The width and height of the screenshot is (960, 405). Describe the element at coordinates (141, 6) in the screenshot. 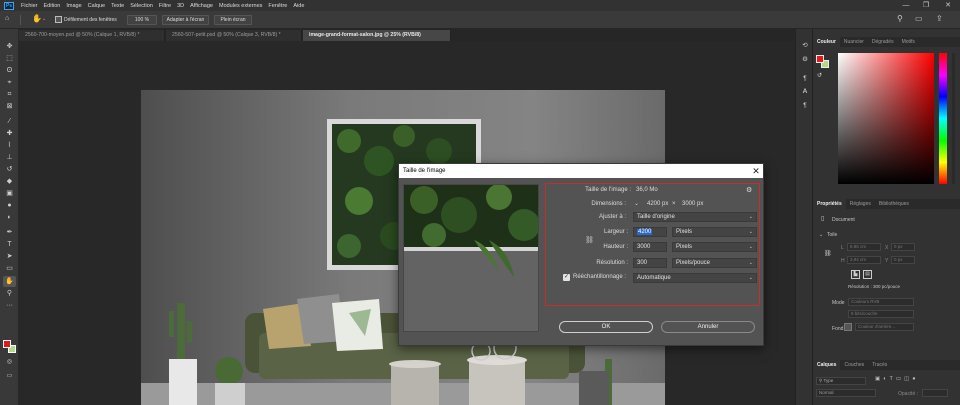

I see `menu-selection: Sélection` at that location.